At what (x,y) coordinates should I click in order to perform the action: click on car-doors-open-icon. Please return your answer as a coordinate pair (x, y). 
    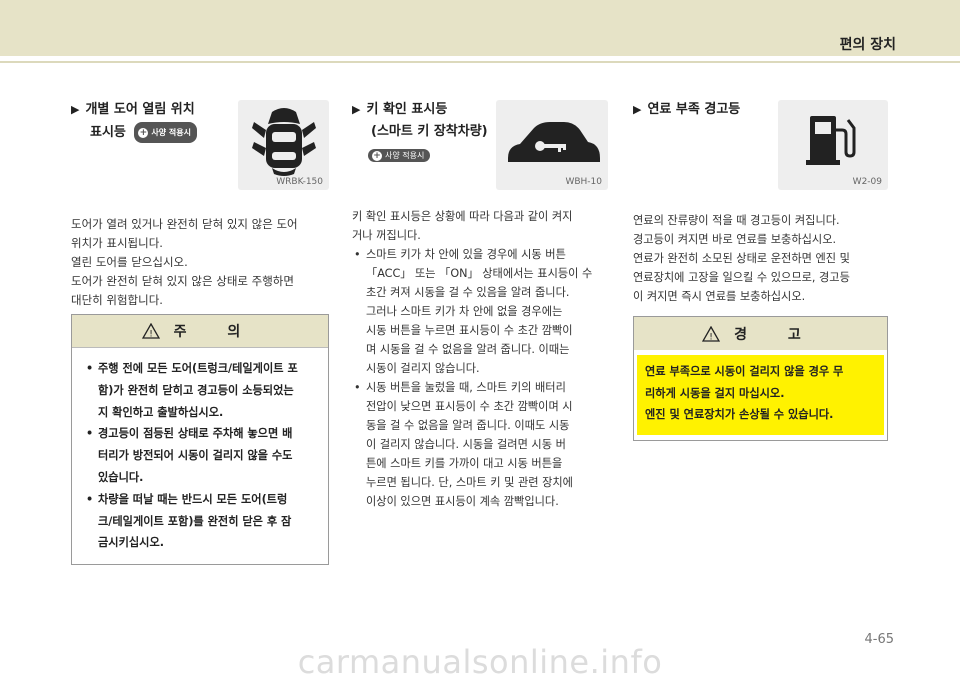
    Looking at the image, I should click on (284, 142).